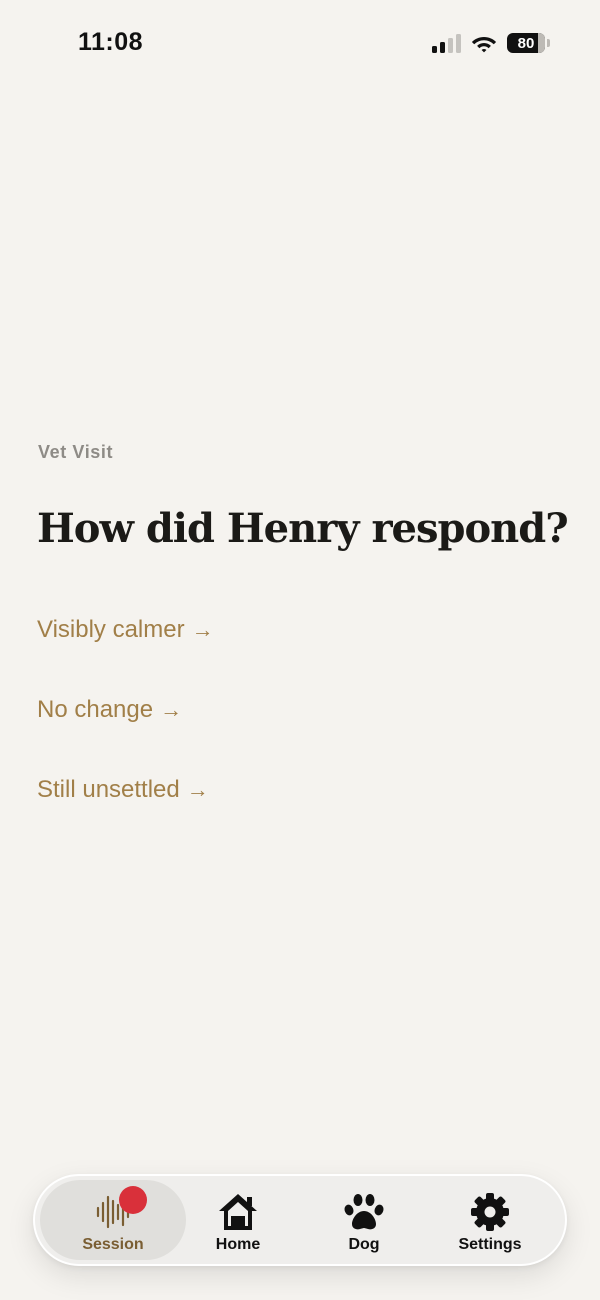 The width and height of the screenshot is (600, 1300). I want to click on battery-level: 80, so click(526, 43).